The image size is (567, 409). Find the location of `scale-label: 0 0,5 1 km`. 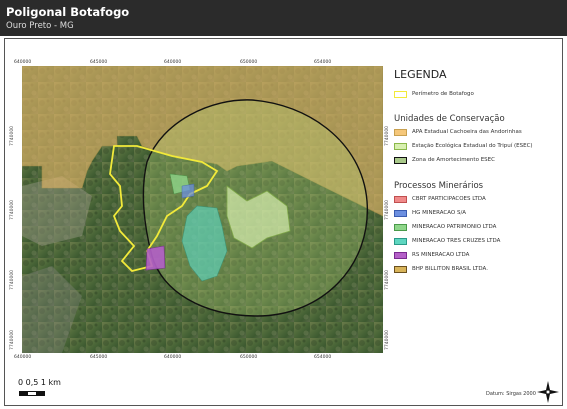

scale-label: 0 0,5 1 km is located at coordinates (39, 382).